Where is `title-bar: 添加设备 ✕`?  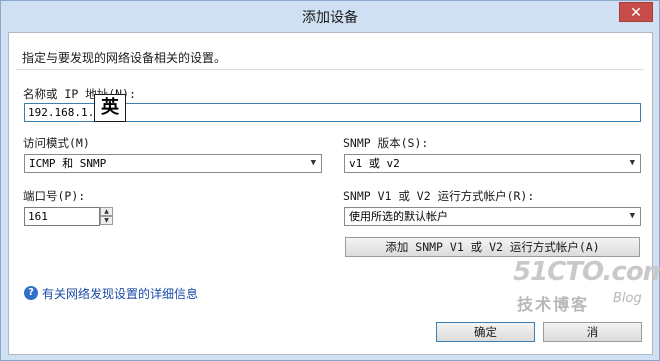
title-bar: 添加设备 ✕ is located at coordinates (330, 16).